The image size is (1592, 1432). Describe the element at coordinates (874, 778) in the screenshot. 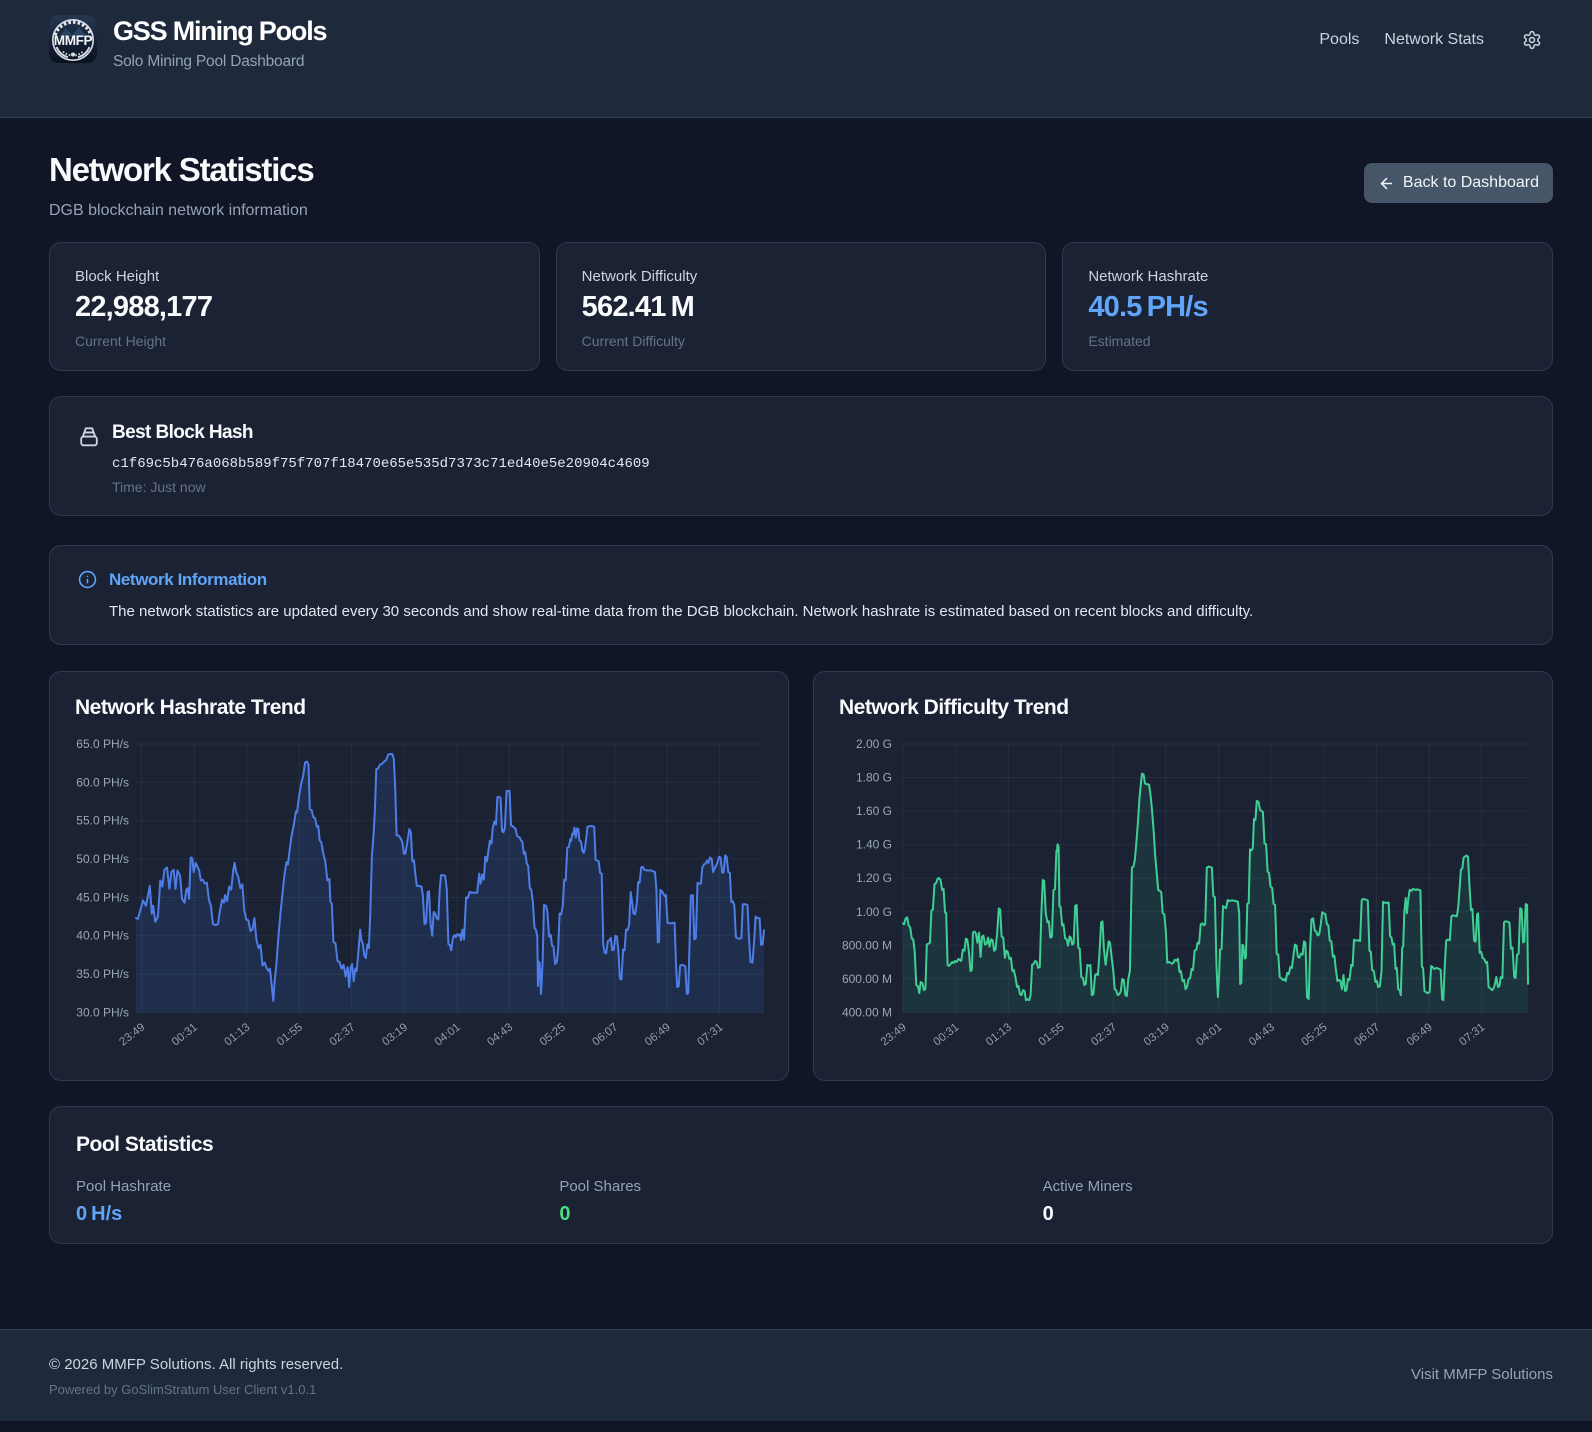

I see `svg-text: 1.80 G` at that location.